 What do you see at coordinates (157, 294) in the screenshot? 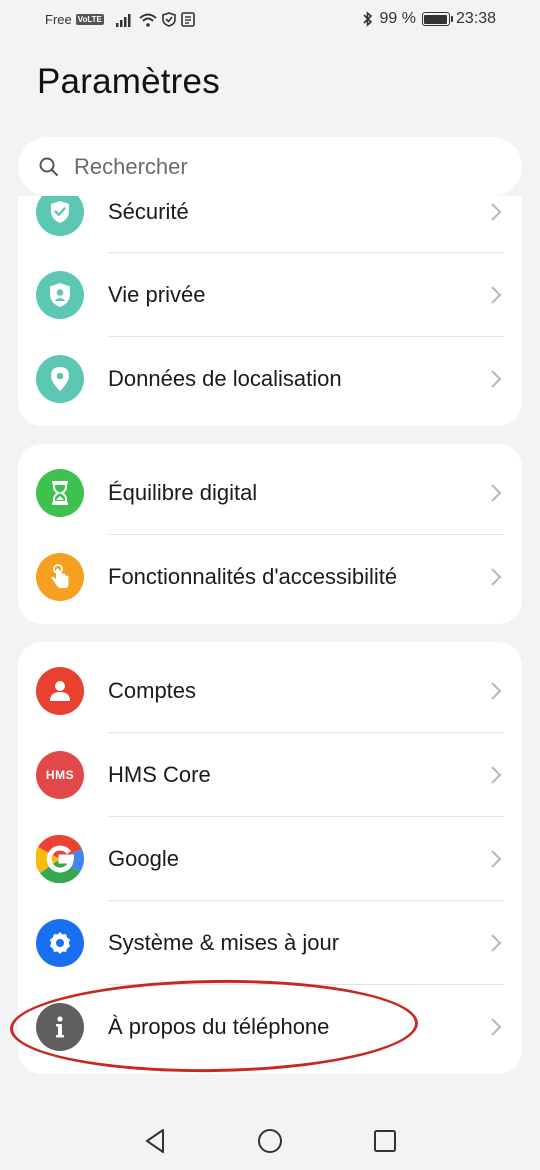
I see `settings-item-label: Vie privée` at bounding box center [157, 294].